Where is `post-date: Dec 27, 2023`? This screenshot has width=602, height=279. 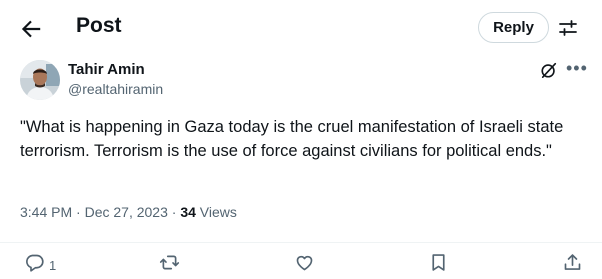
post-date: Dec 27, 2023 is located at coordinates (126, 212).